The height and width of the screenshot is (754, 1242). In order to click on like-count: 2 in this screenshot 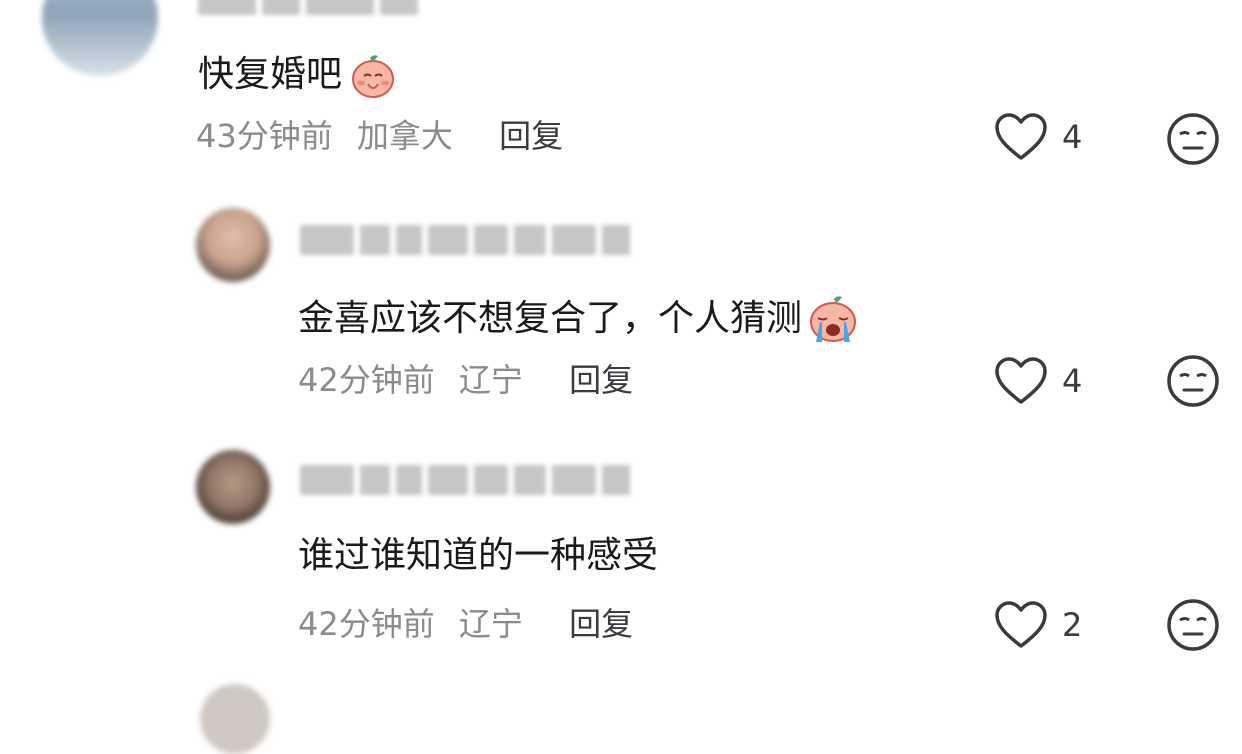, I will do `click(1072, 625)`.